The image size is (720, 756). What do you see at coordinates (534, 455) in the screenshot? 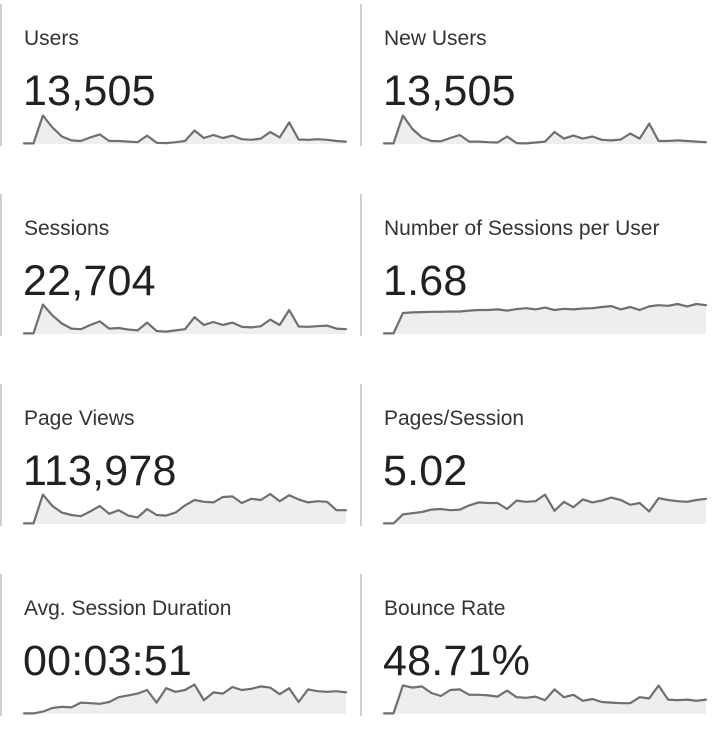
I see `metric-card-pages-per-session: Pages/Session 5.02` at bounding box center [534, 455].